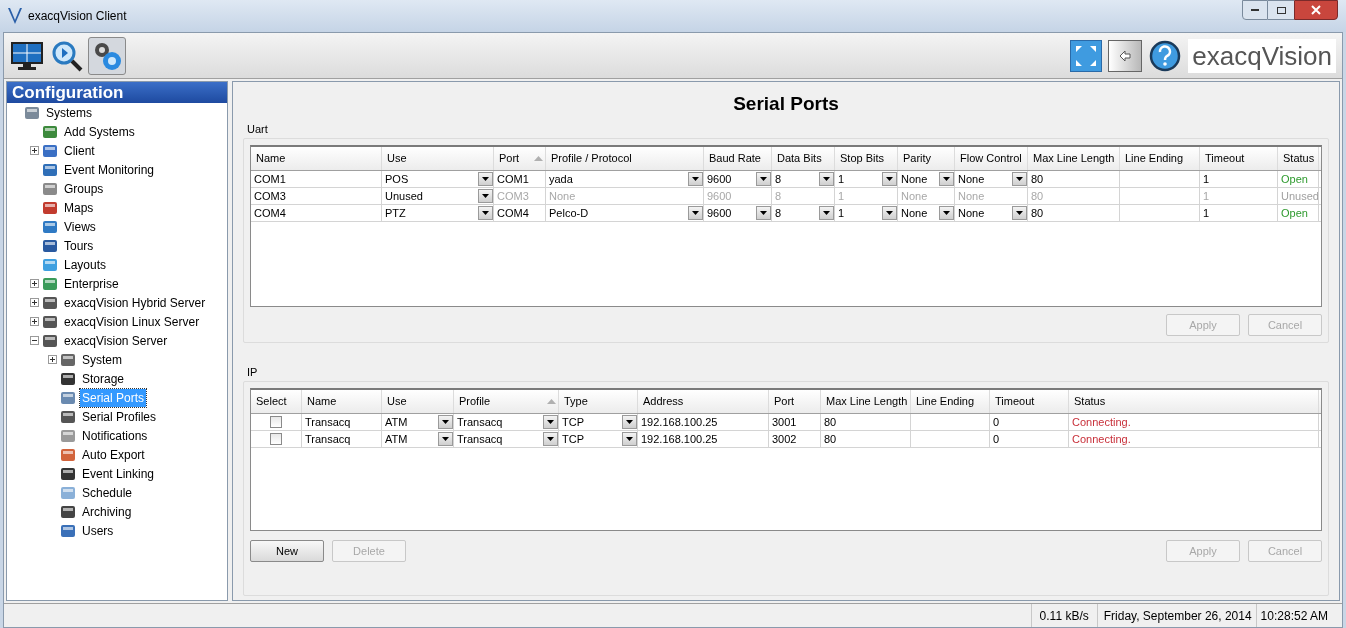 Image resolution: width=1346 pixels, height=628 pixels. I want to click on table-cell: POS, so click(438, 179).